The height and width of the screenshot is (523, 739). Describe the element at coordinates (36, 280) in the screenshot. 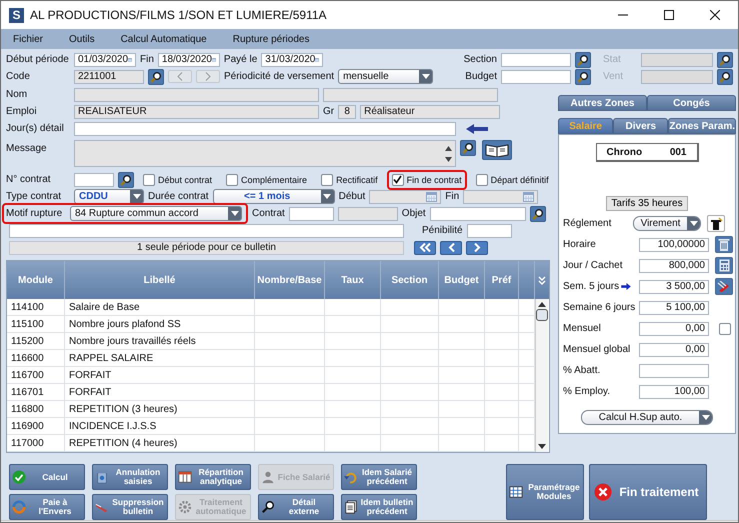

I see `column-header: Module` at that location.